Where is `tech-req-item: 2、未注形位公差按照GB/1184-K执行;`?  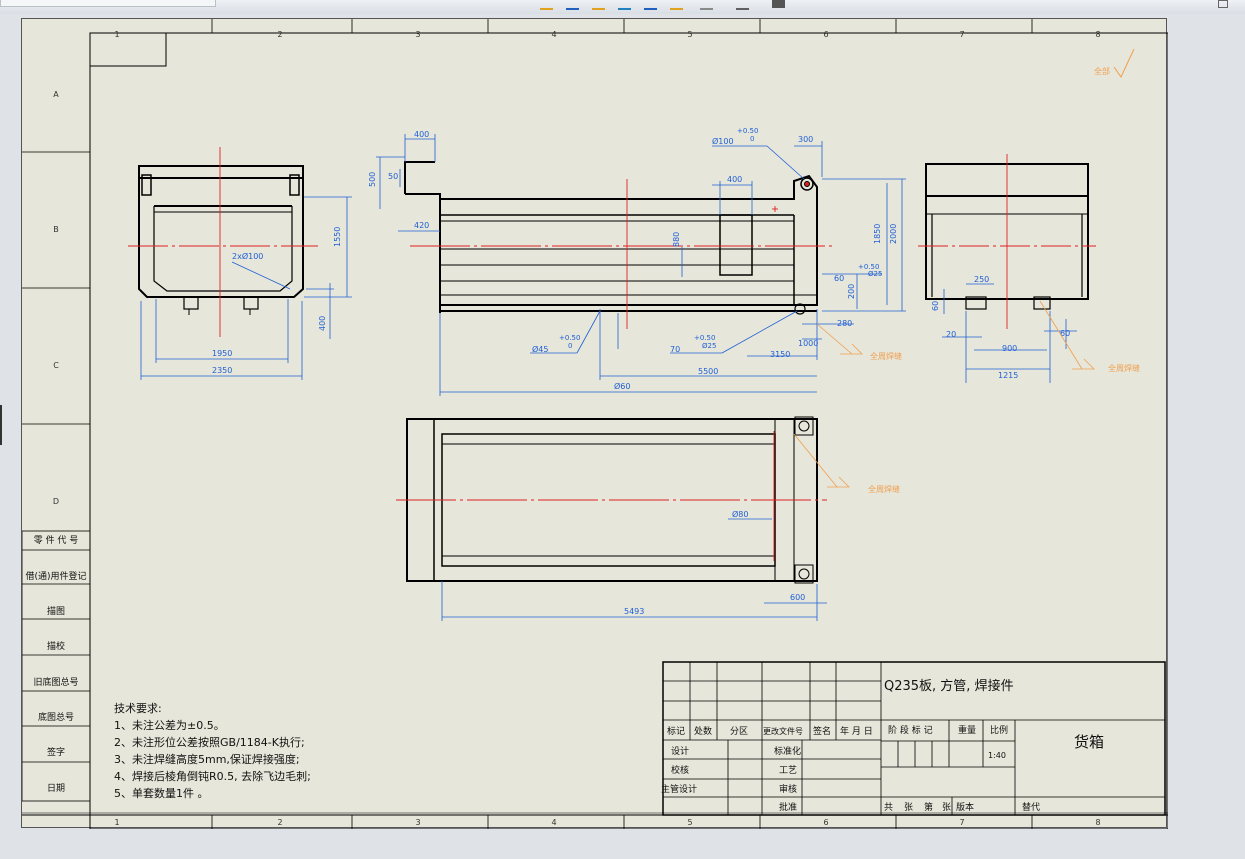
tech-req-item: 2、未注形位公差按照GB/1184-K执行; is located at coordinates (209, 742).